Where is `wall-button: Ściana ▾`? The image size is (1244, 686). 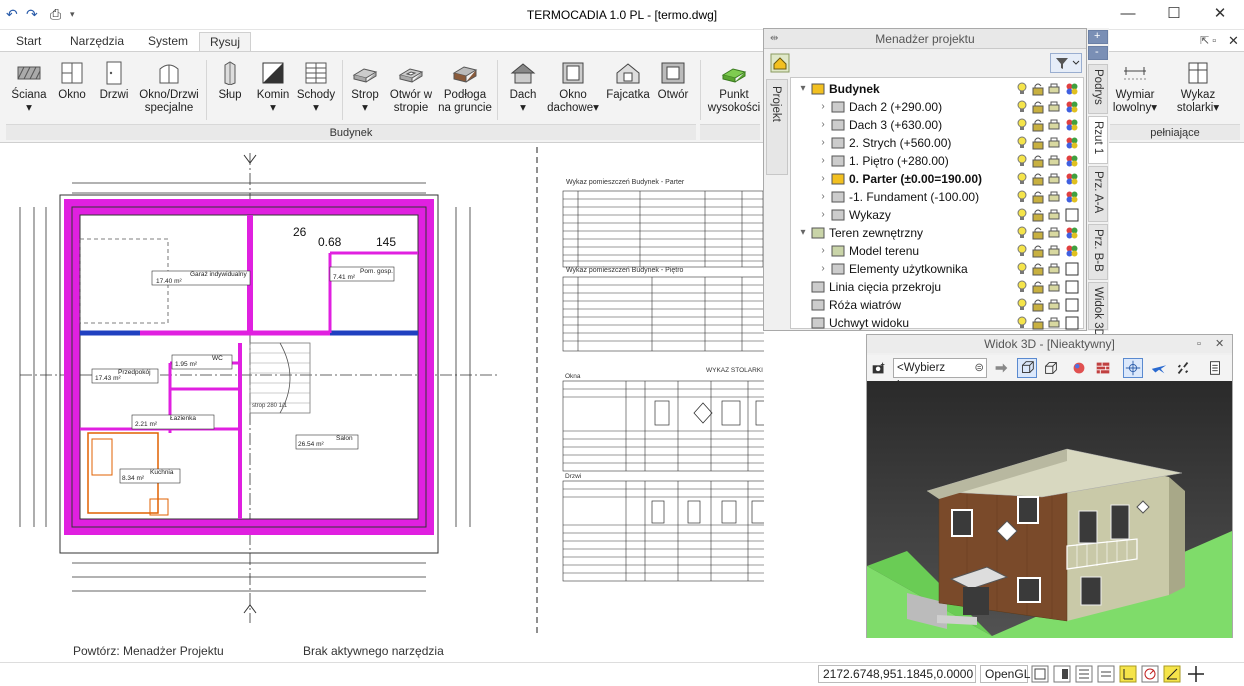 wall-button: Ściana ▾ is located at coordinates (29, 86).